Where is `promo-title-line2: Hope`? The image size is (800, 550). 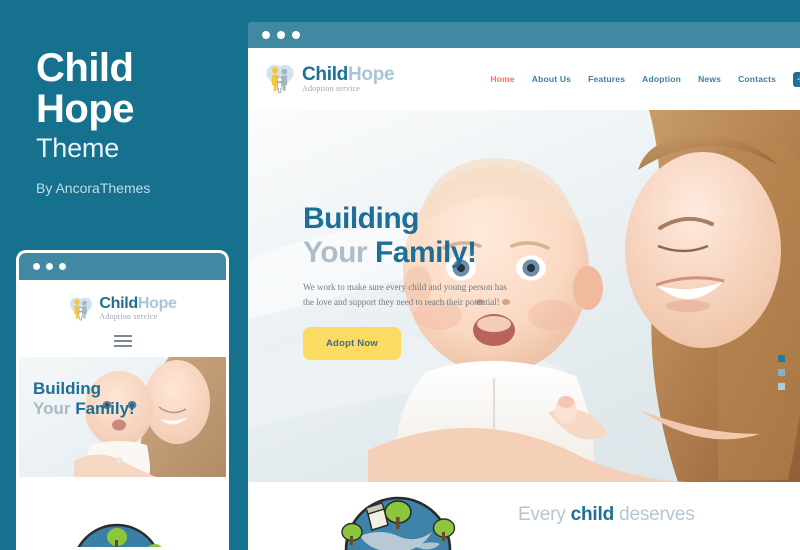
promo-title-line2: Hope is located at coordinates (85, 109).